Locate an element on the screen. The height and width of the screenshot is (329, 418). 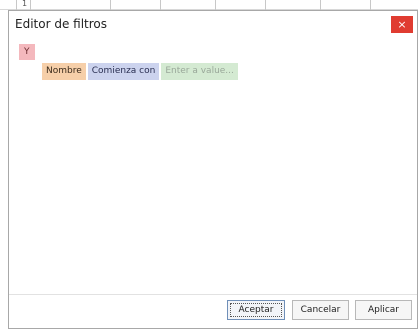
close-icon: × is located at coordinates (402, 24).